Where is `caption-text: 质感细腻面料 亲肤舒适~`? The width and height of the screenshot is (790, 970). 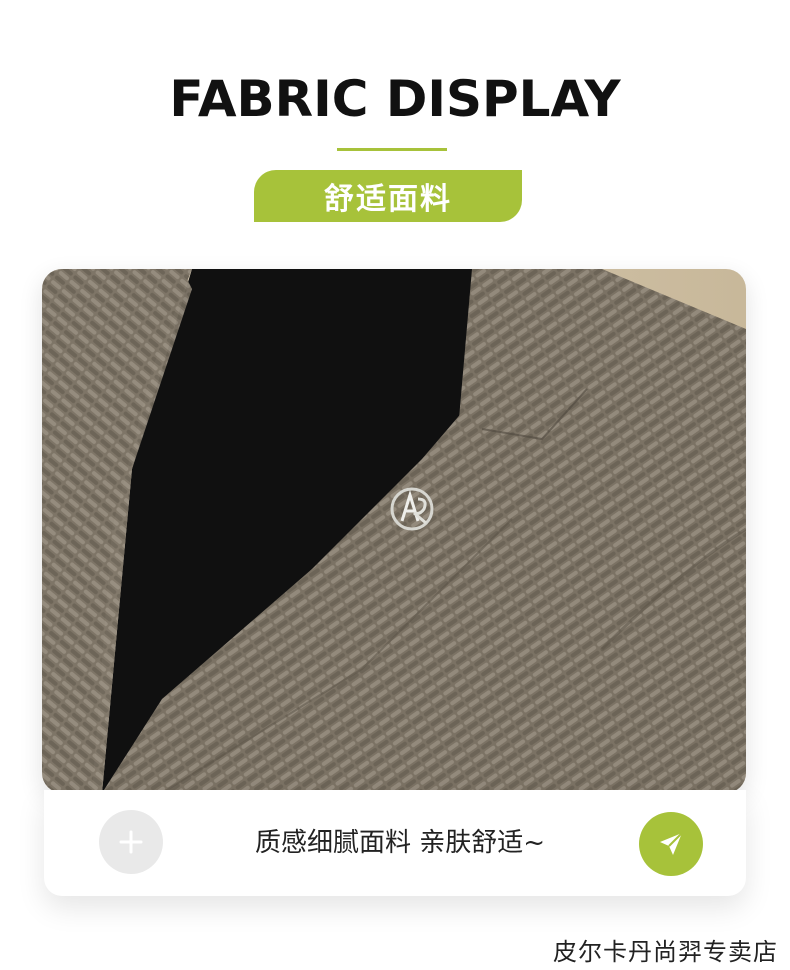
caption-text: 质感细腻面料 亲肤舒适~ is located at coordinates (400, 843).